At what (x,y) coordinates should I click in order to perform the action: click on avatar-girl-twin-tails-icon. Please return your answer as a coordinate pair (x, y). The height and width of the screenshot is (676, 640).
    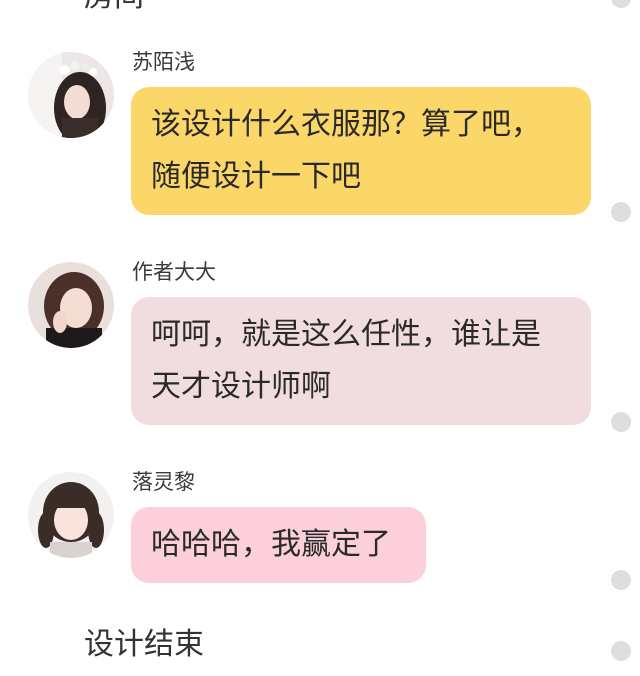
    Looking at the image, I should click on (71, 515).